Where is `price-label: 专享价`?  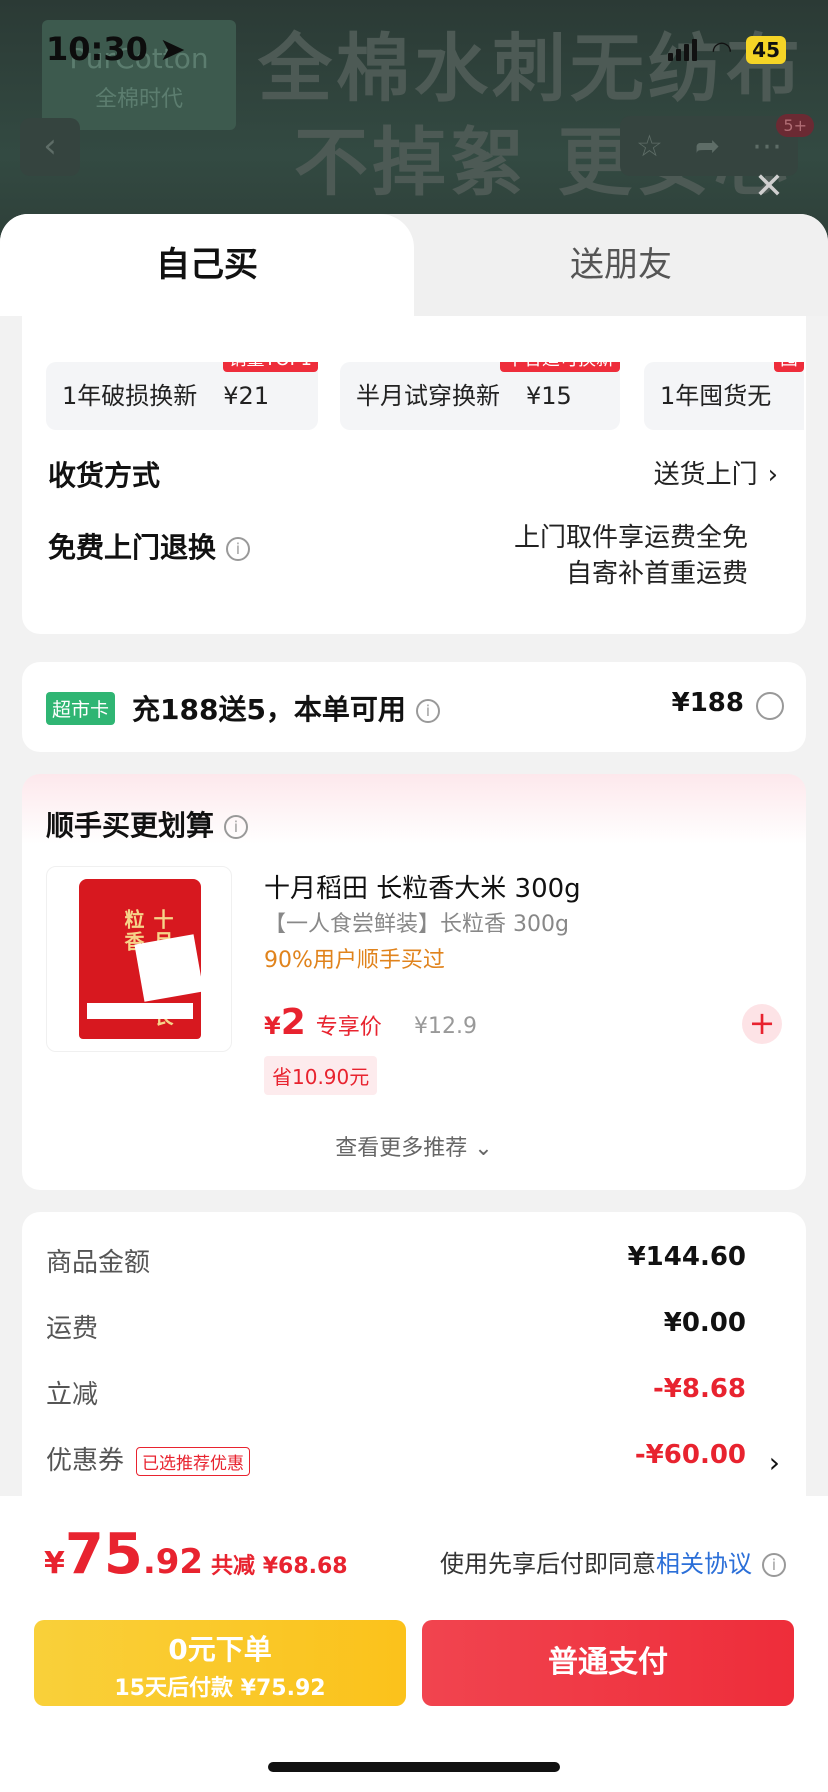 price-label: 专享价 is located at coordinates (348, 1027).